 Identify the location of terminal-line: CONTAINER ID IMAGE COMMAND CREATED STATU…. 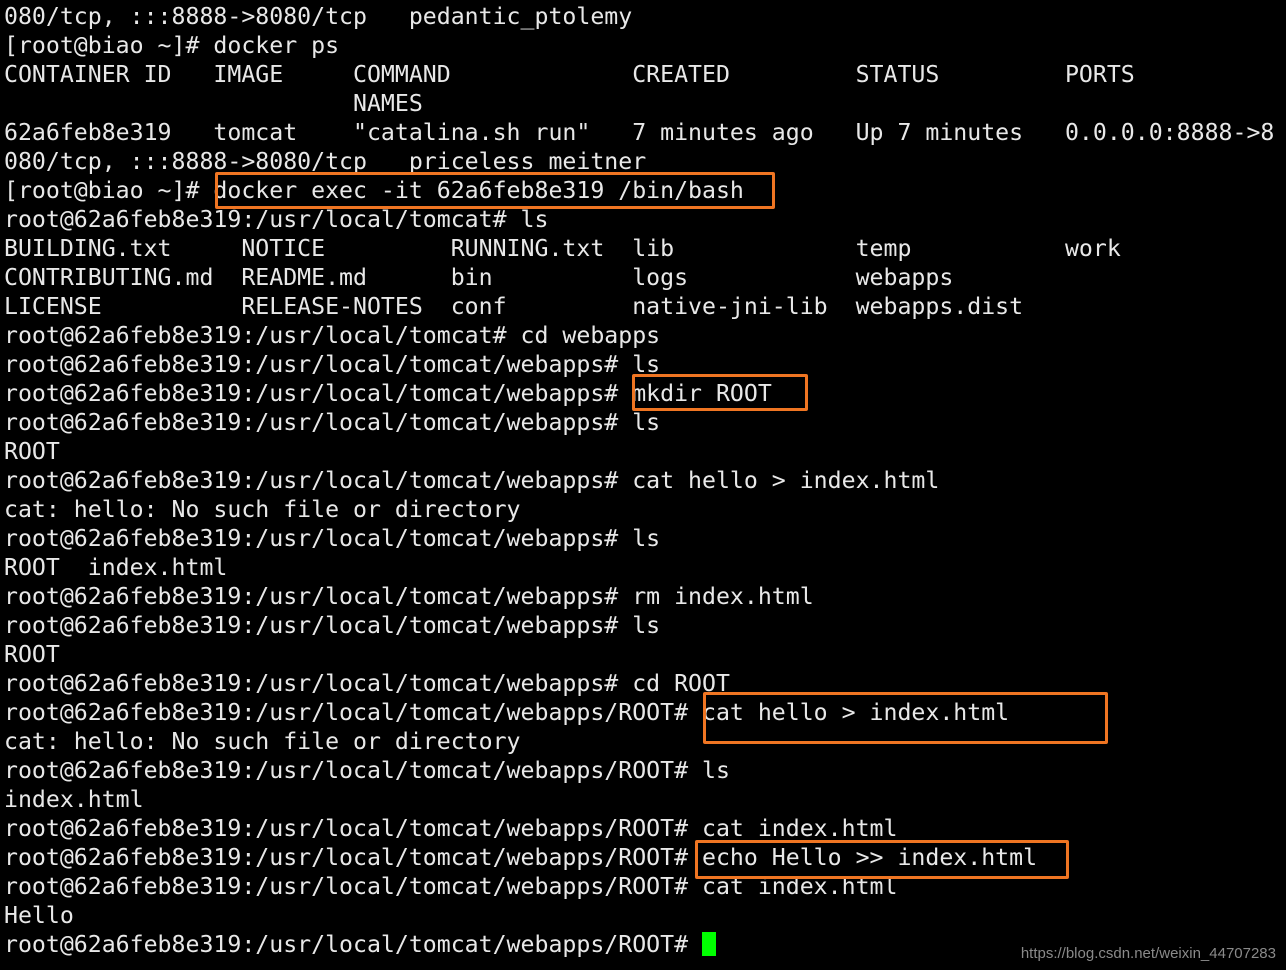
(569, 74).